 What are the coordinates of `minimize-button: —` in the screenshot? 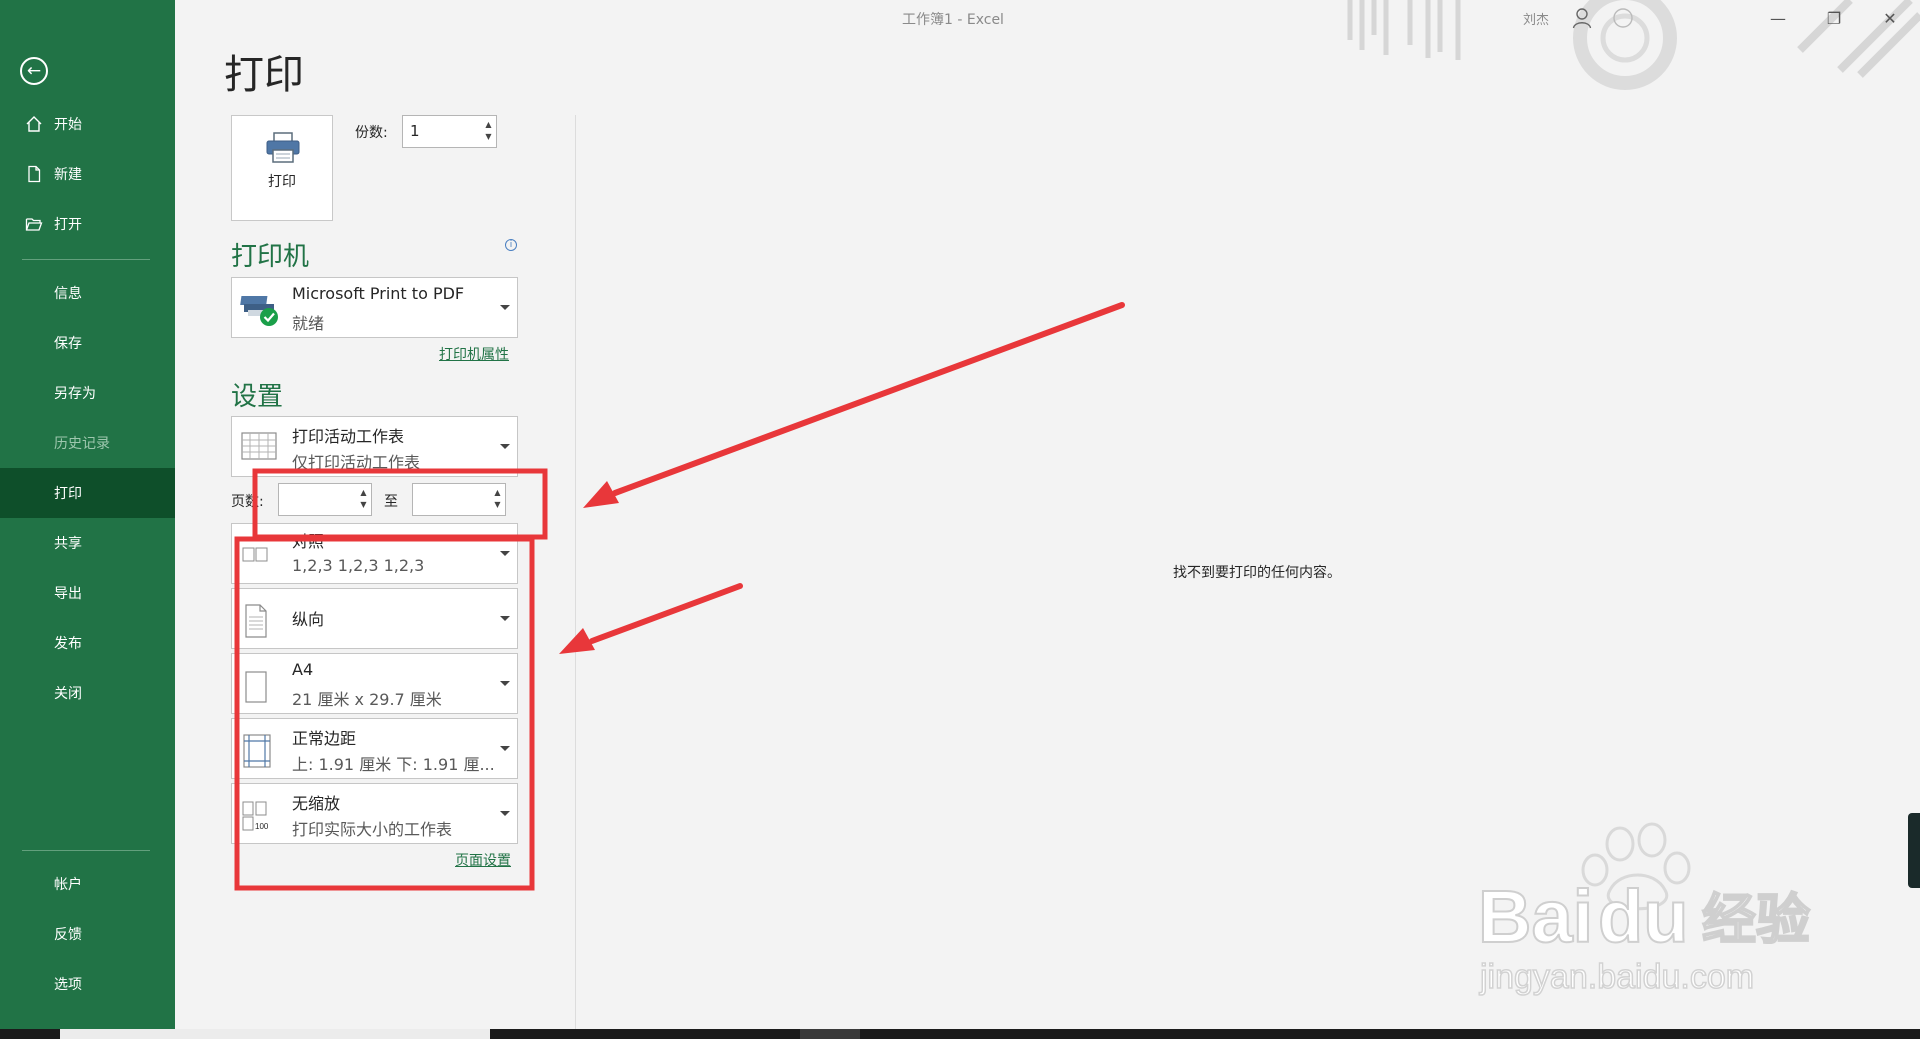 It's located at (1778, 18).